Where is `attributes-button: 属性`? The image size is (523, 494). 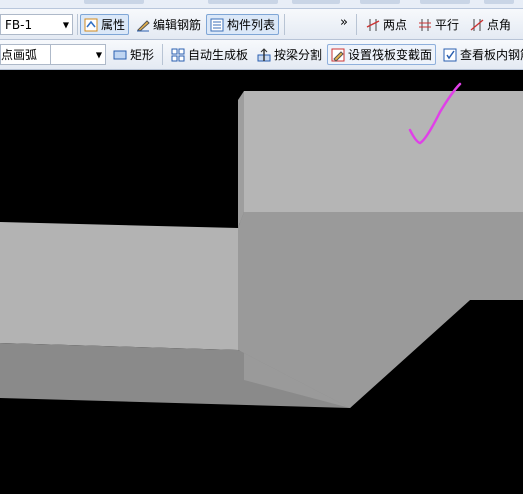 attributes-button: 属性 is located at coordinates (105, 24).